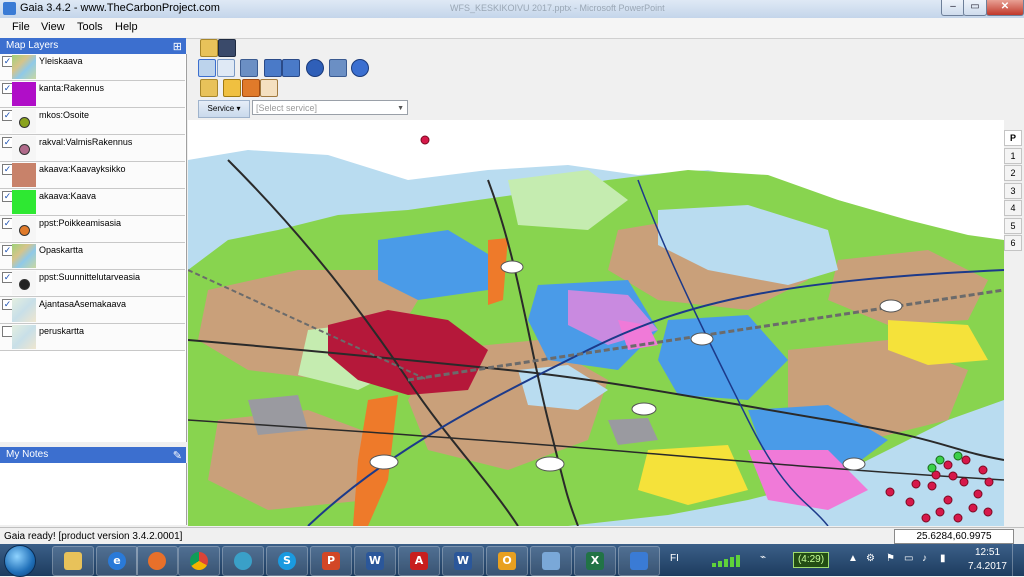 This screenshot has width=1024, height=577. I want to click on back-arrow-icon, so click(273, 68).